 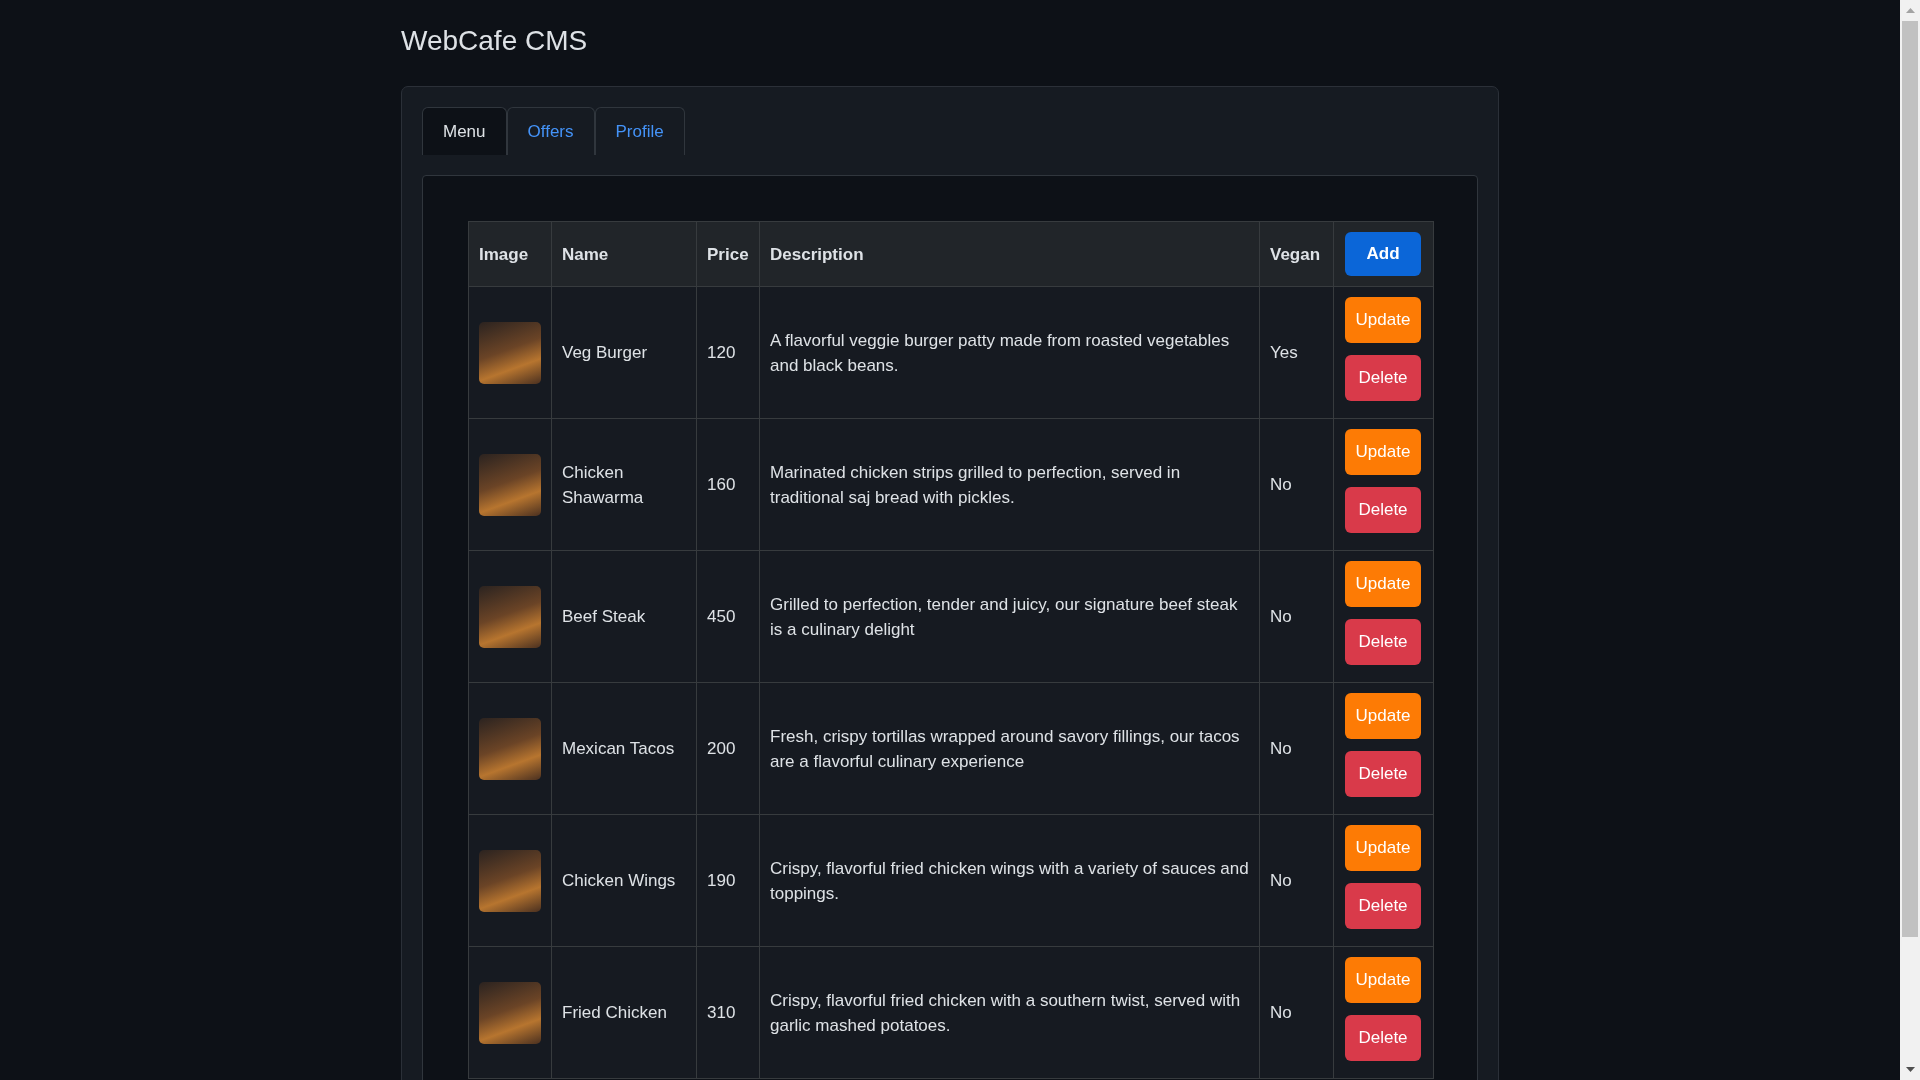 I want to click on table-cell: 200, so click(x=728, y=748).